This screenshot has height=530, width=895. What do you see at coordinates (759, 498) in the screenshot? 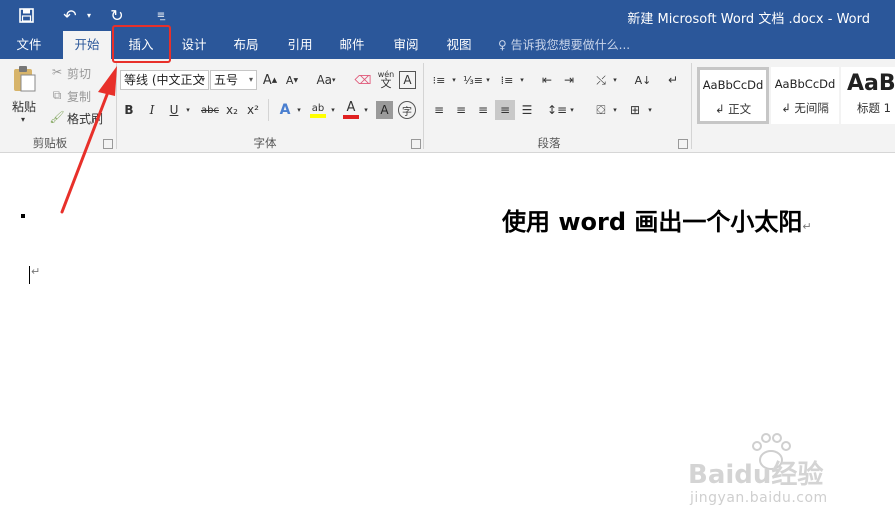
I see `watermark-url: jingyan.baidu.com` at bounding box center [759, 498].